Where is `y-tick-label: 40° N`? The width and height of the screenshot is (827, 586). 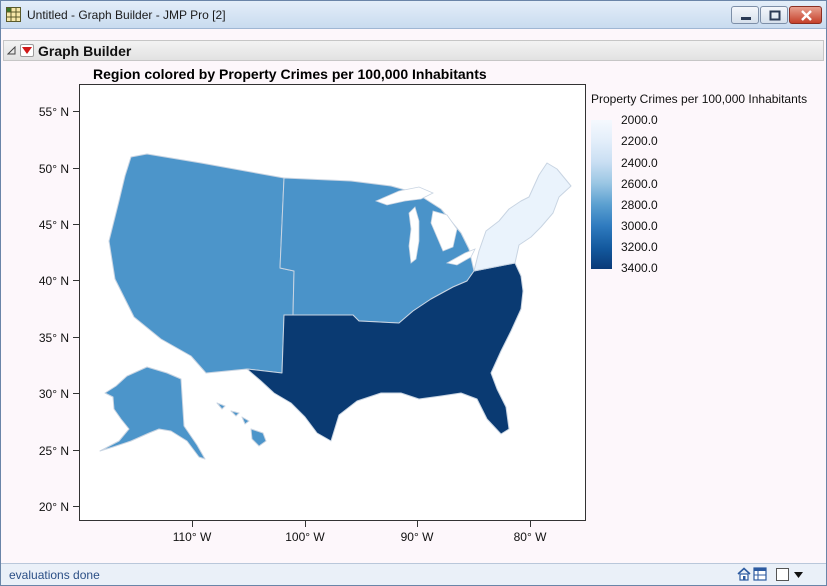
y-tick-label: 40° N is located at coordinates (54, 281).